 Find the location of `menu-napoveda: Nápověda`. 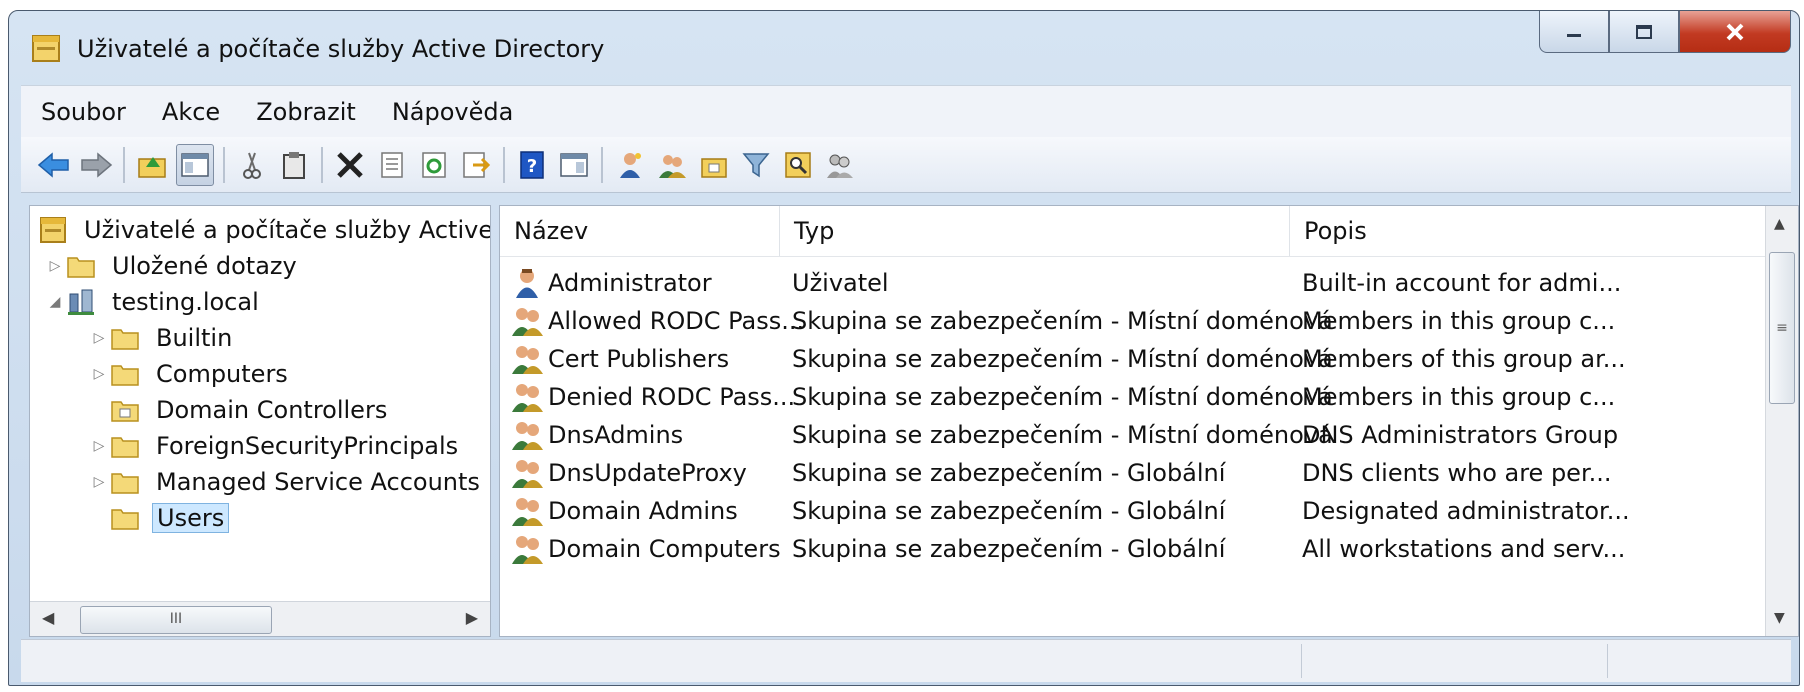

menu-napoveda: Nápověda is located at coordinates (451, 112).